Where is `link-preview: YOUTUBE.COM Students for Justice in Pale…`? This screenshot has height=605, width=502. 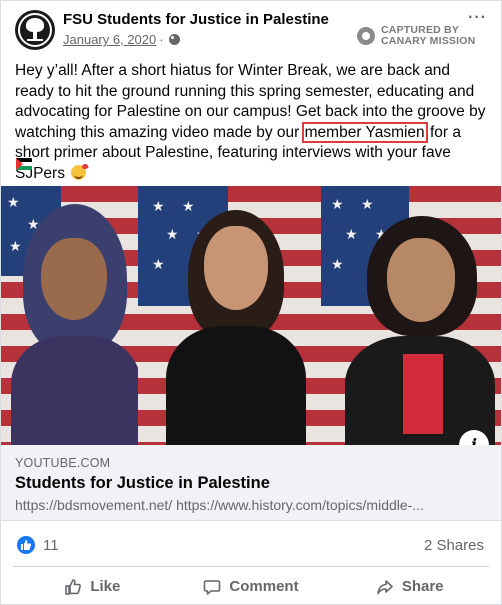 link-preview: YOUTUBE.COM Students for Justice in Pale… is located at coordinates (251, 483).